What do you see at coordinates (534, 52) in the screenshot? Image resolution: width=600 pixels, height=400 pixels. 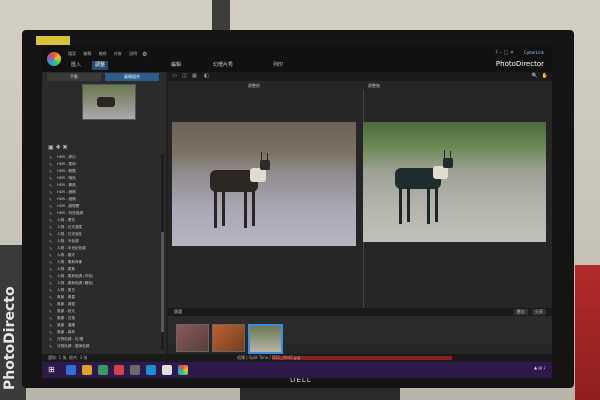 I see `vendor-label: CyberLink` at bounding box center [534, 52].